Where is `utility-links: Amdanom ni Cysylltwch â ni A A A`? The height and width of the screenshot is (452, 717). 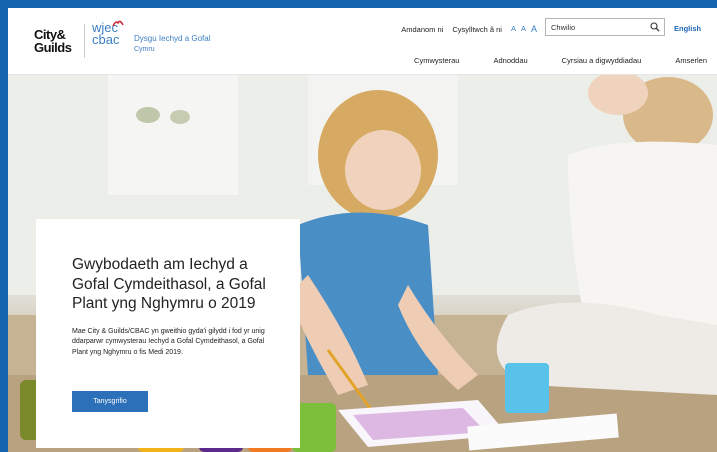
utility-links: Amdanom ni Cysylltwch â ni A A A is located at coordinates (469, 29).